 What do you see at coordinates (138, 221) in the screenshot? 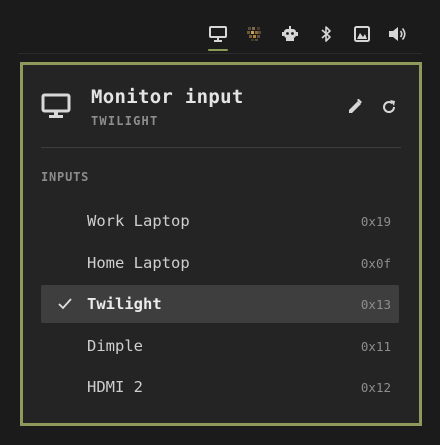
I see `input-name: Work Laptop` at bounding box center [138, 221].